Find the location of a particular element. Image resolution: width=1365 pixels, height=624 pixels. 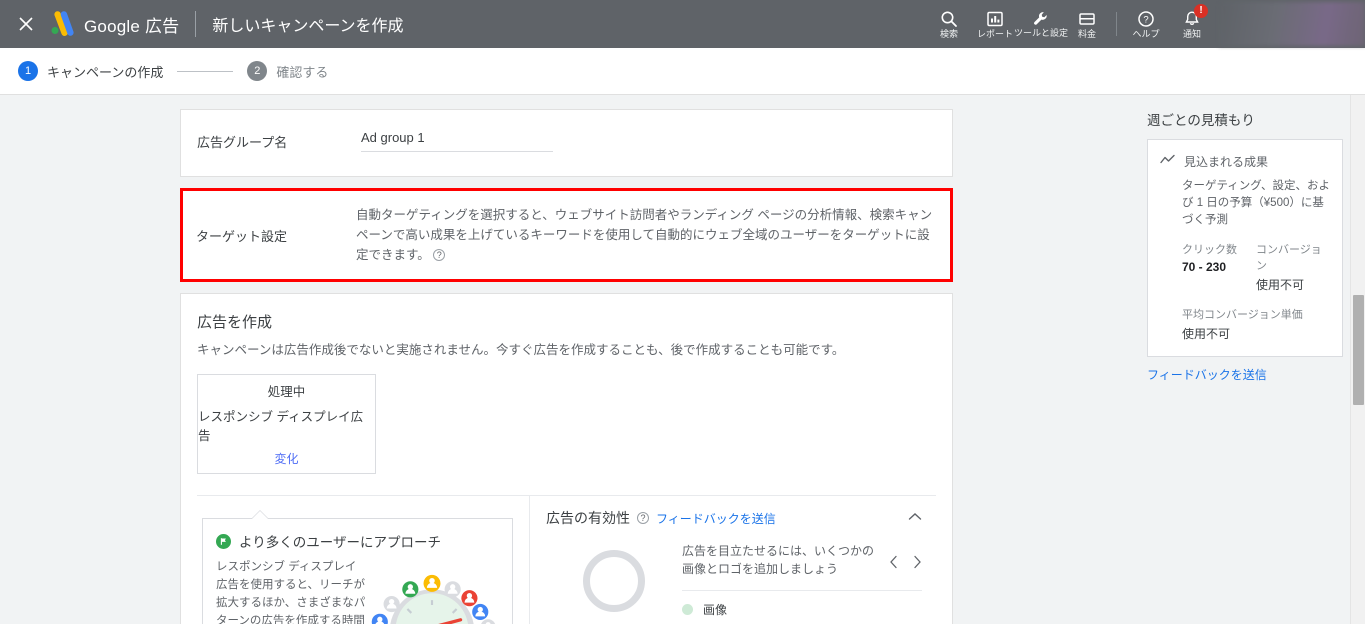

scrollbar-thumb is located at coordinates (1358, 350).